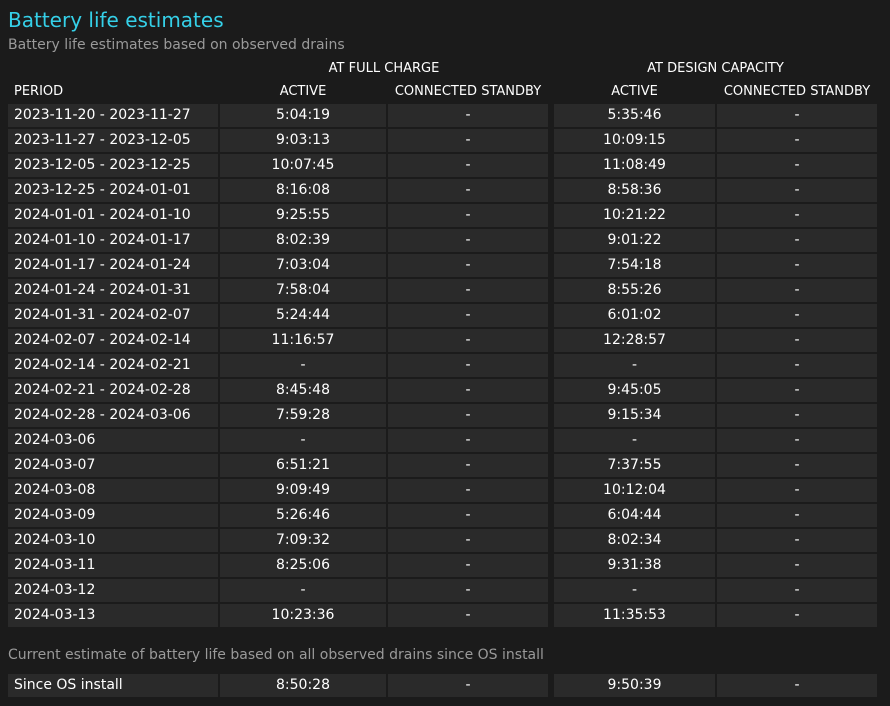 This screenshot has width=890, height=706. Describe the element at coordinates (797, 91) in the screenshot. I see `column-header-dc-standby: CONNECTED STANDBY` at that location.